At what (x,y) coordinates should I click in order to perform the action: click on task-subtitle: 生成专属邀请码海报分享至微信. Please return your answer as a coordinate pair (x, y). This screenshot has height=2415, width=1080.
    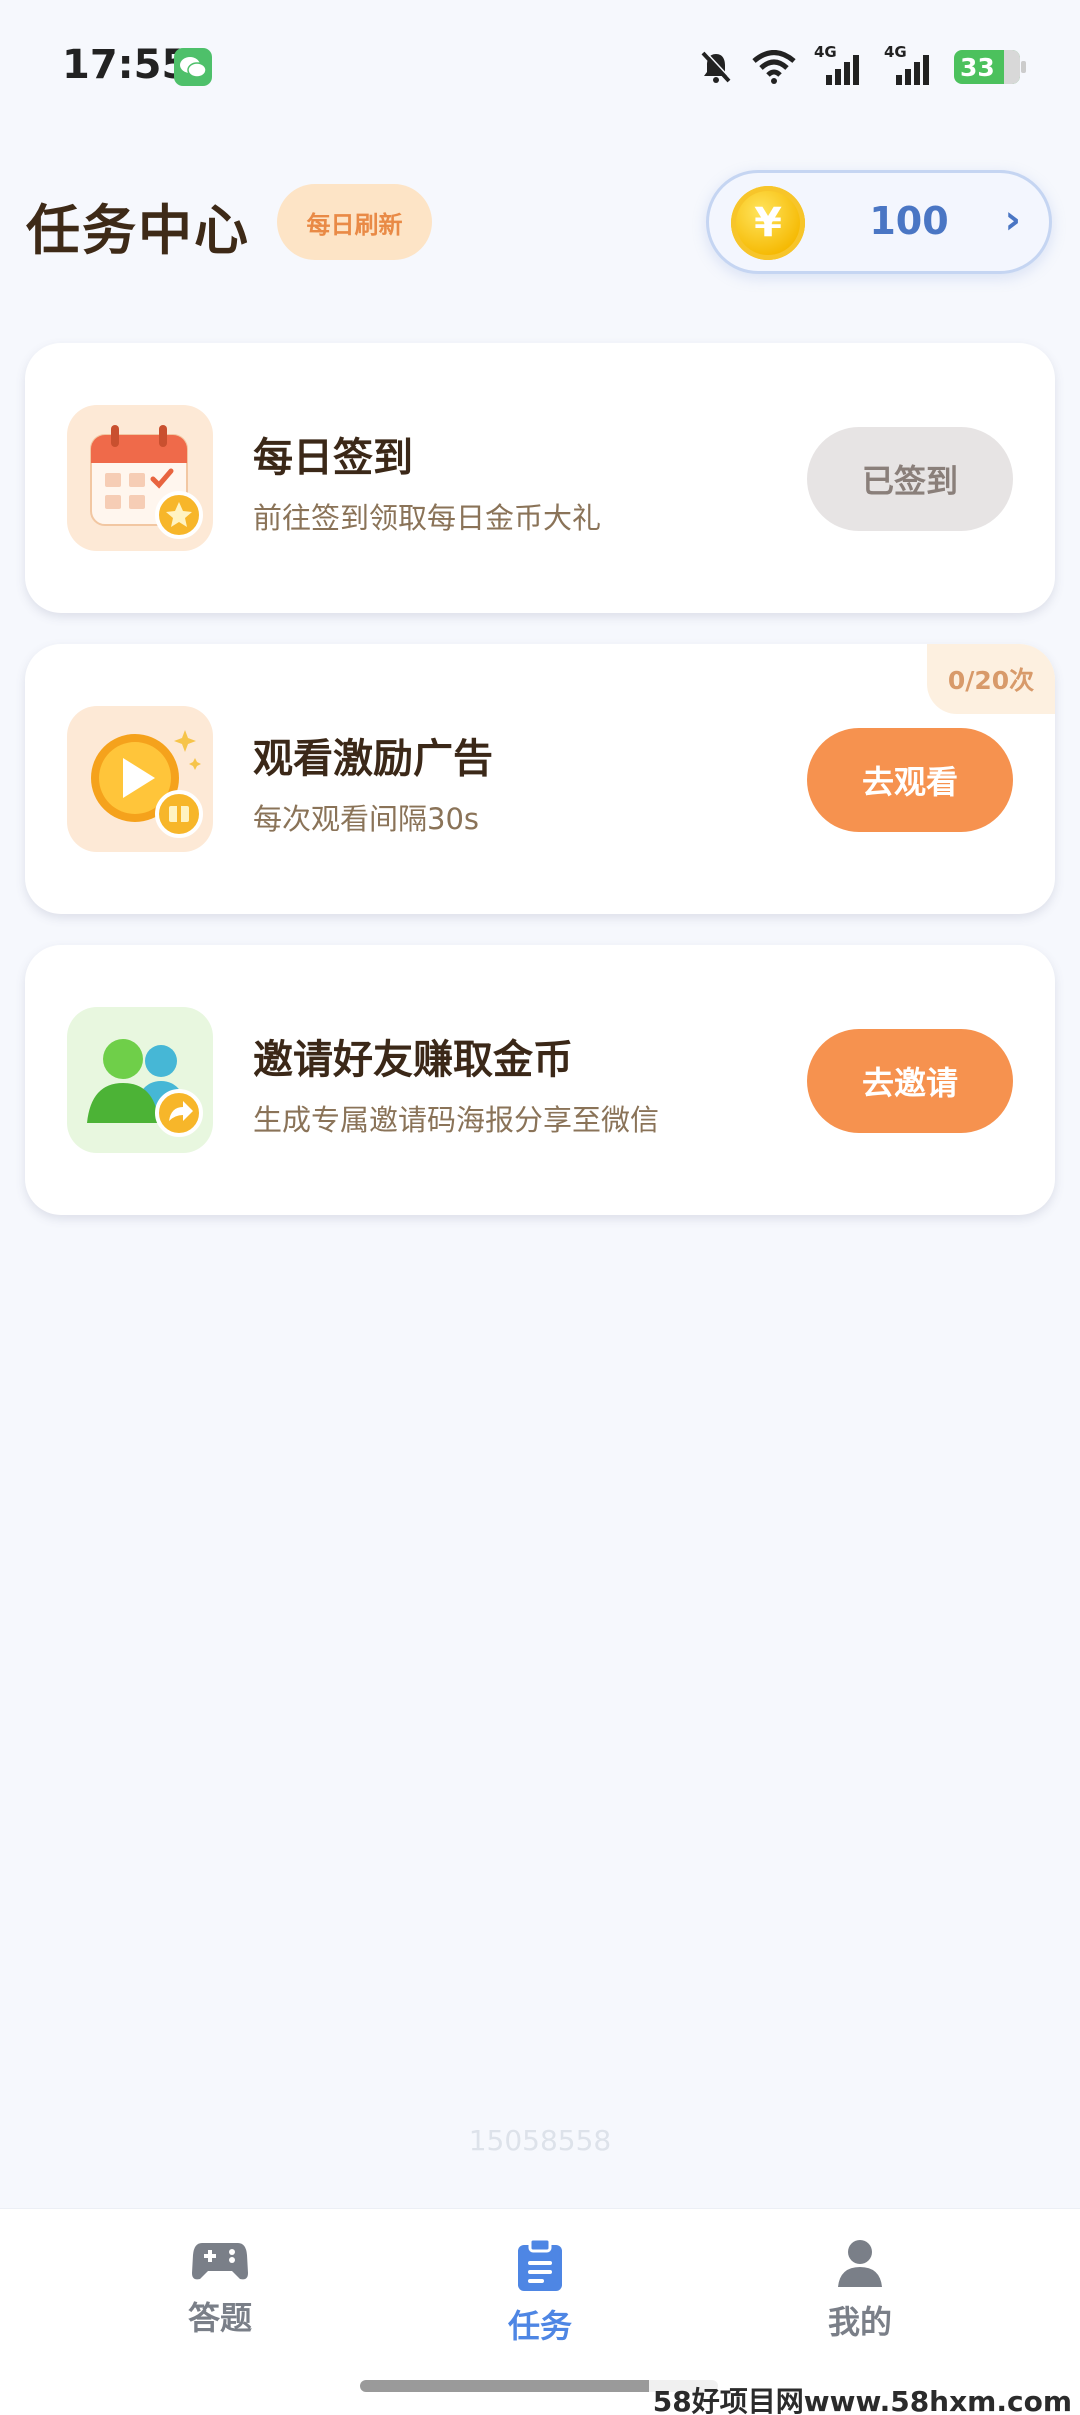
    Looking at the image, I should click on (456, 1120).